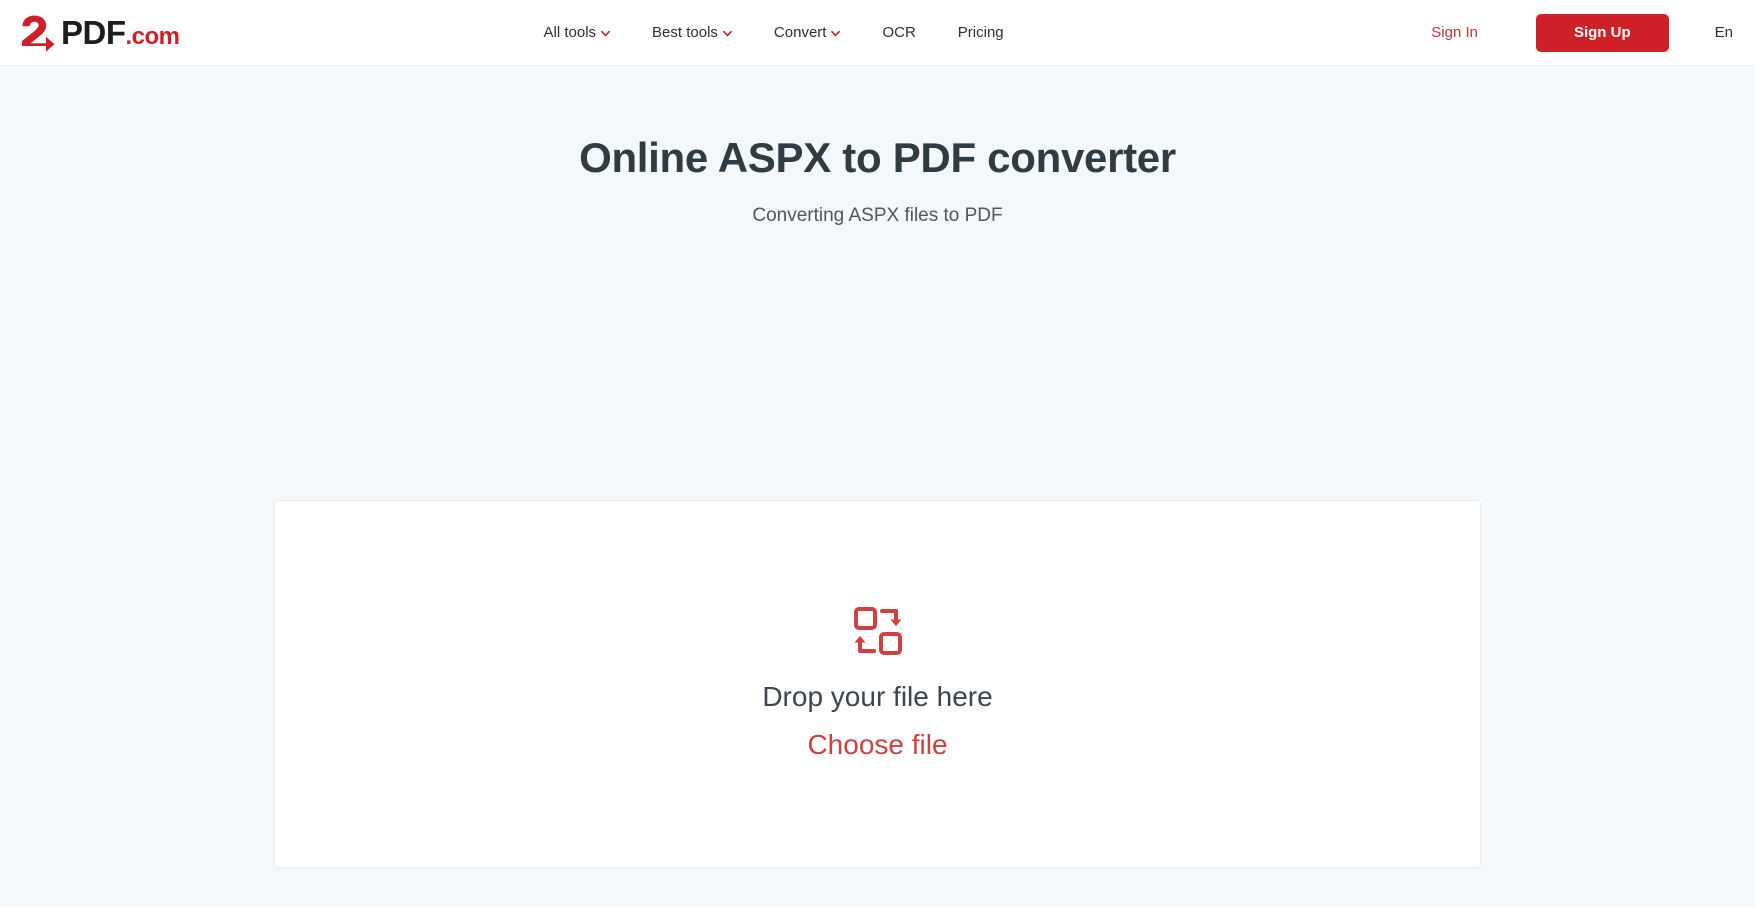  I want to click on nav-item-pricing: Pricing, so click(981, 32).